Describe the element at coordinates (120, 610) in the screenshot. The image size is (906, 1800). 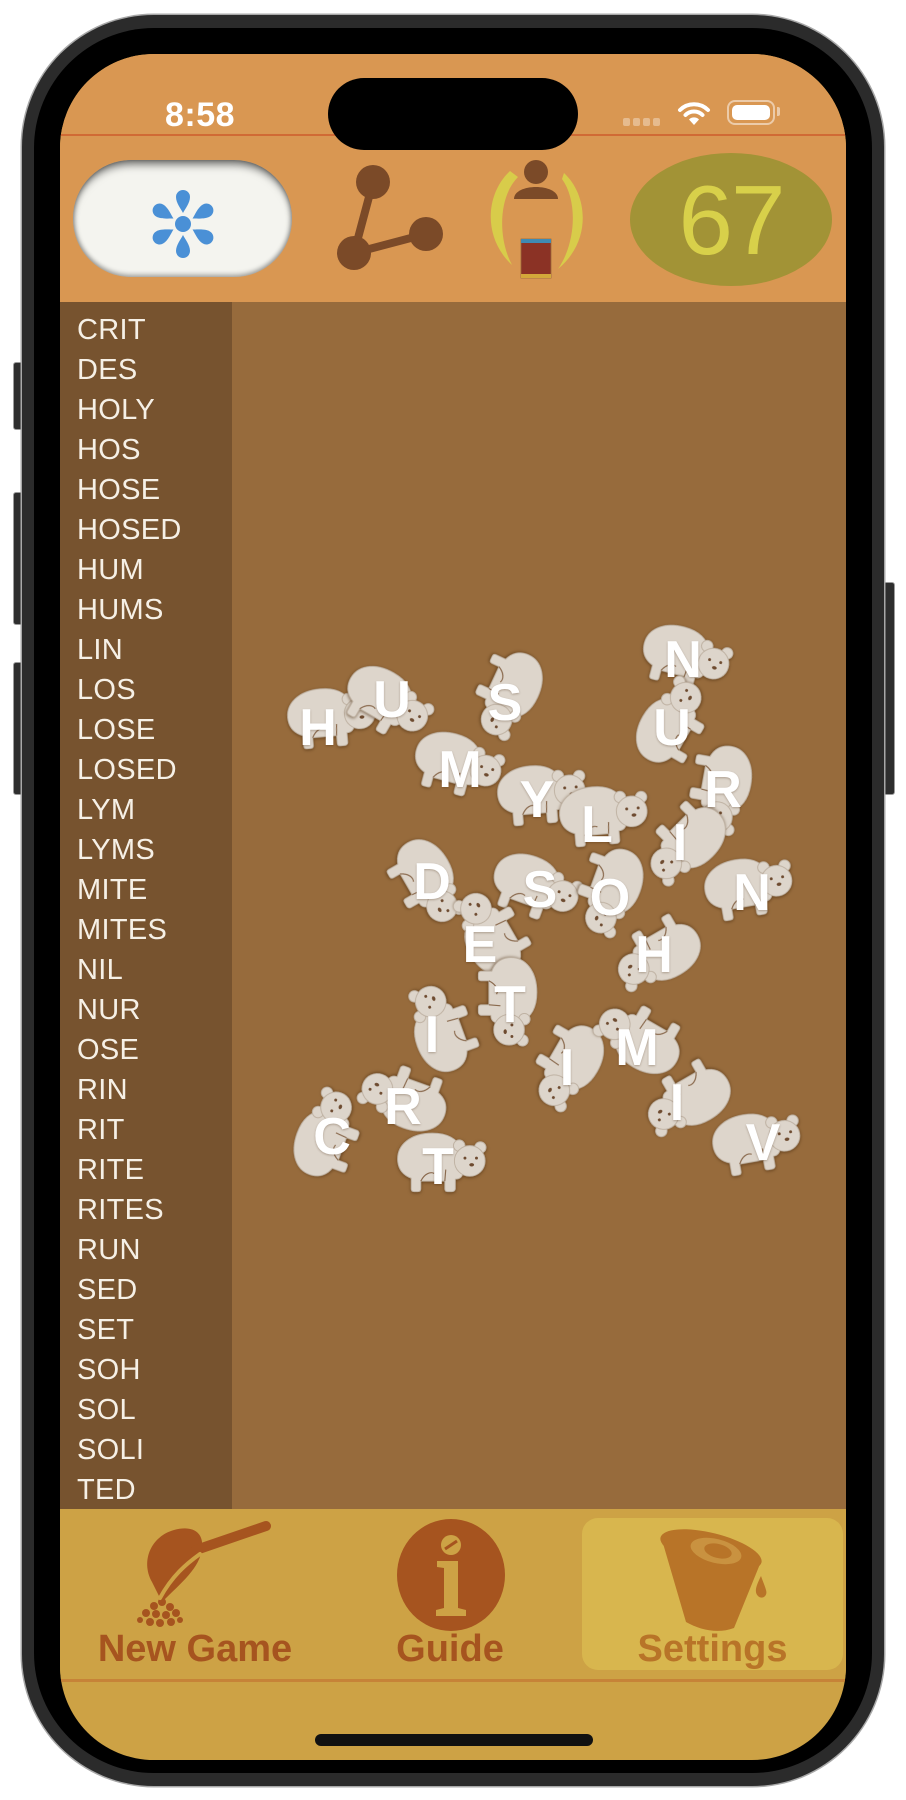
I see `word-item: HUMS` at that location.